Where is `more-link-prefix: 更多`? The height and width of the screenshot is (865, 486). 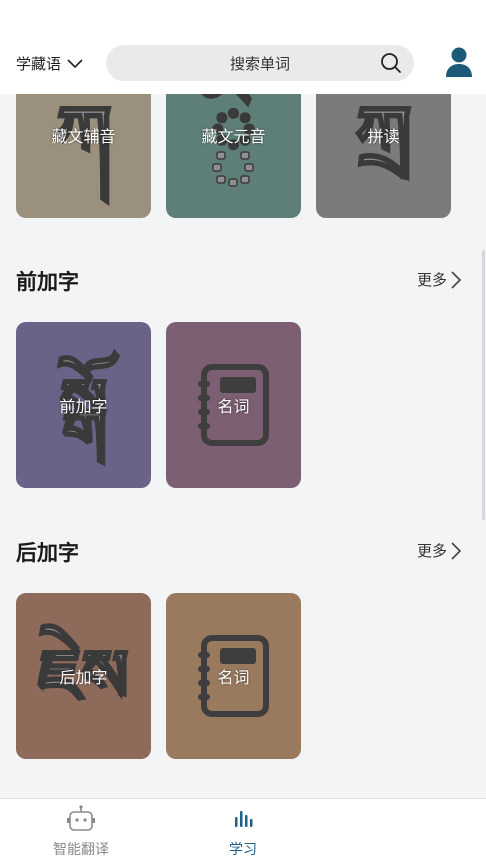 more-link-prefix: 更多 is located at coordinates (439, 279).